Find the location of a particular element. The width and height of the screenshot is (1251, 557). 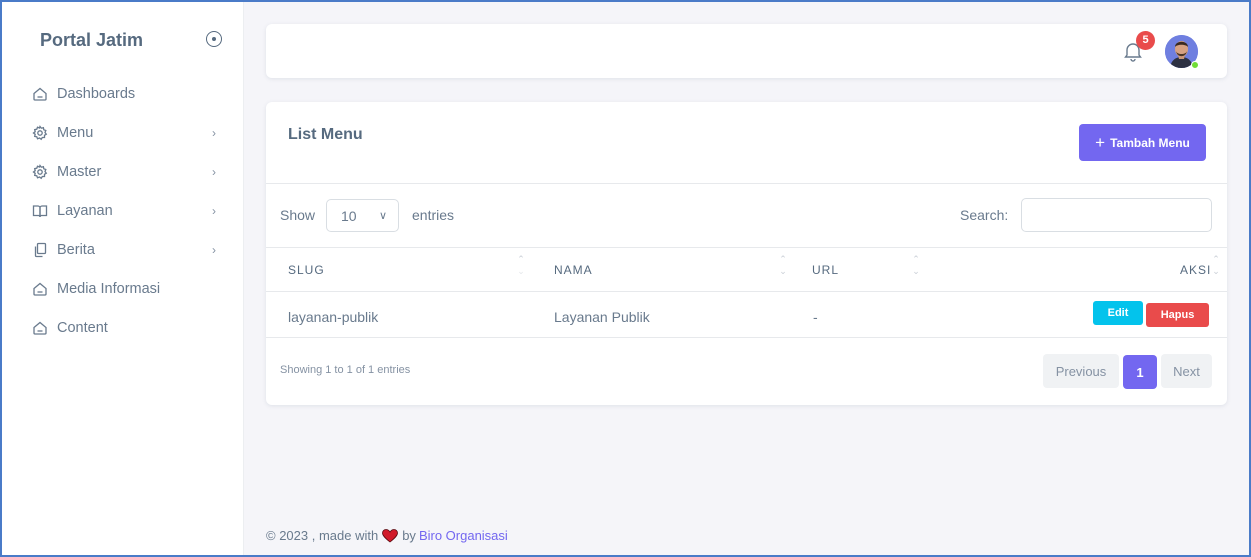

cell-url: - is located at coordinates (815, 317).